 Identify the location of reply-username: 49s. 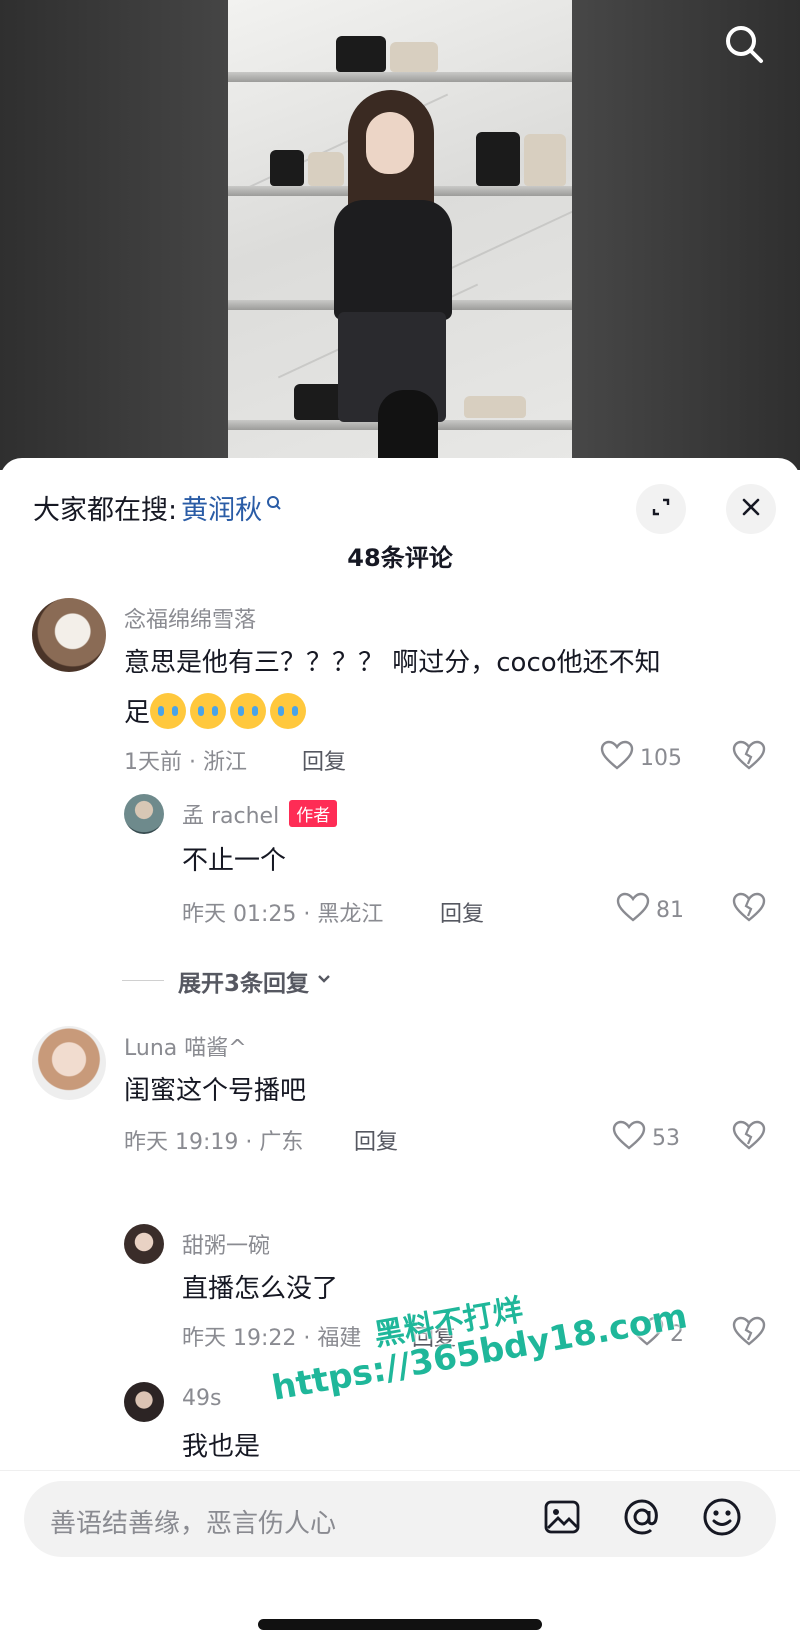
(201, 1398).